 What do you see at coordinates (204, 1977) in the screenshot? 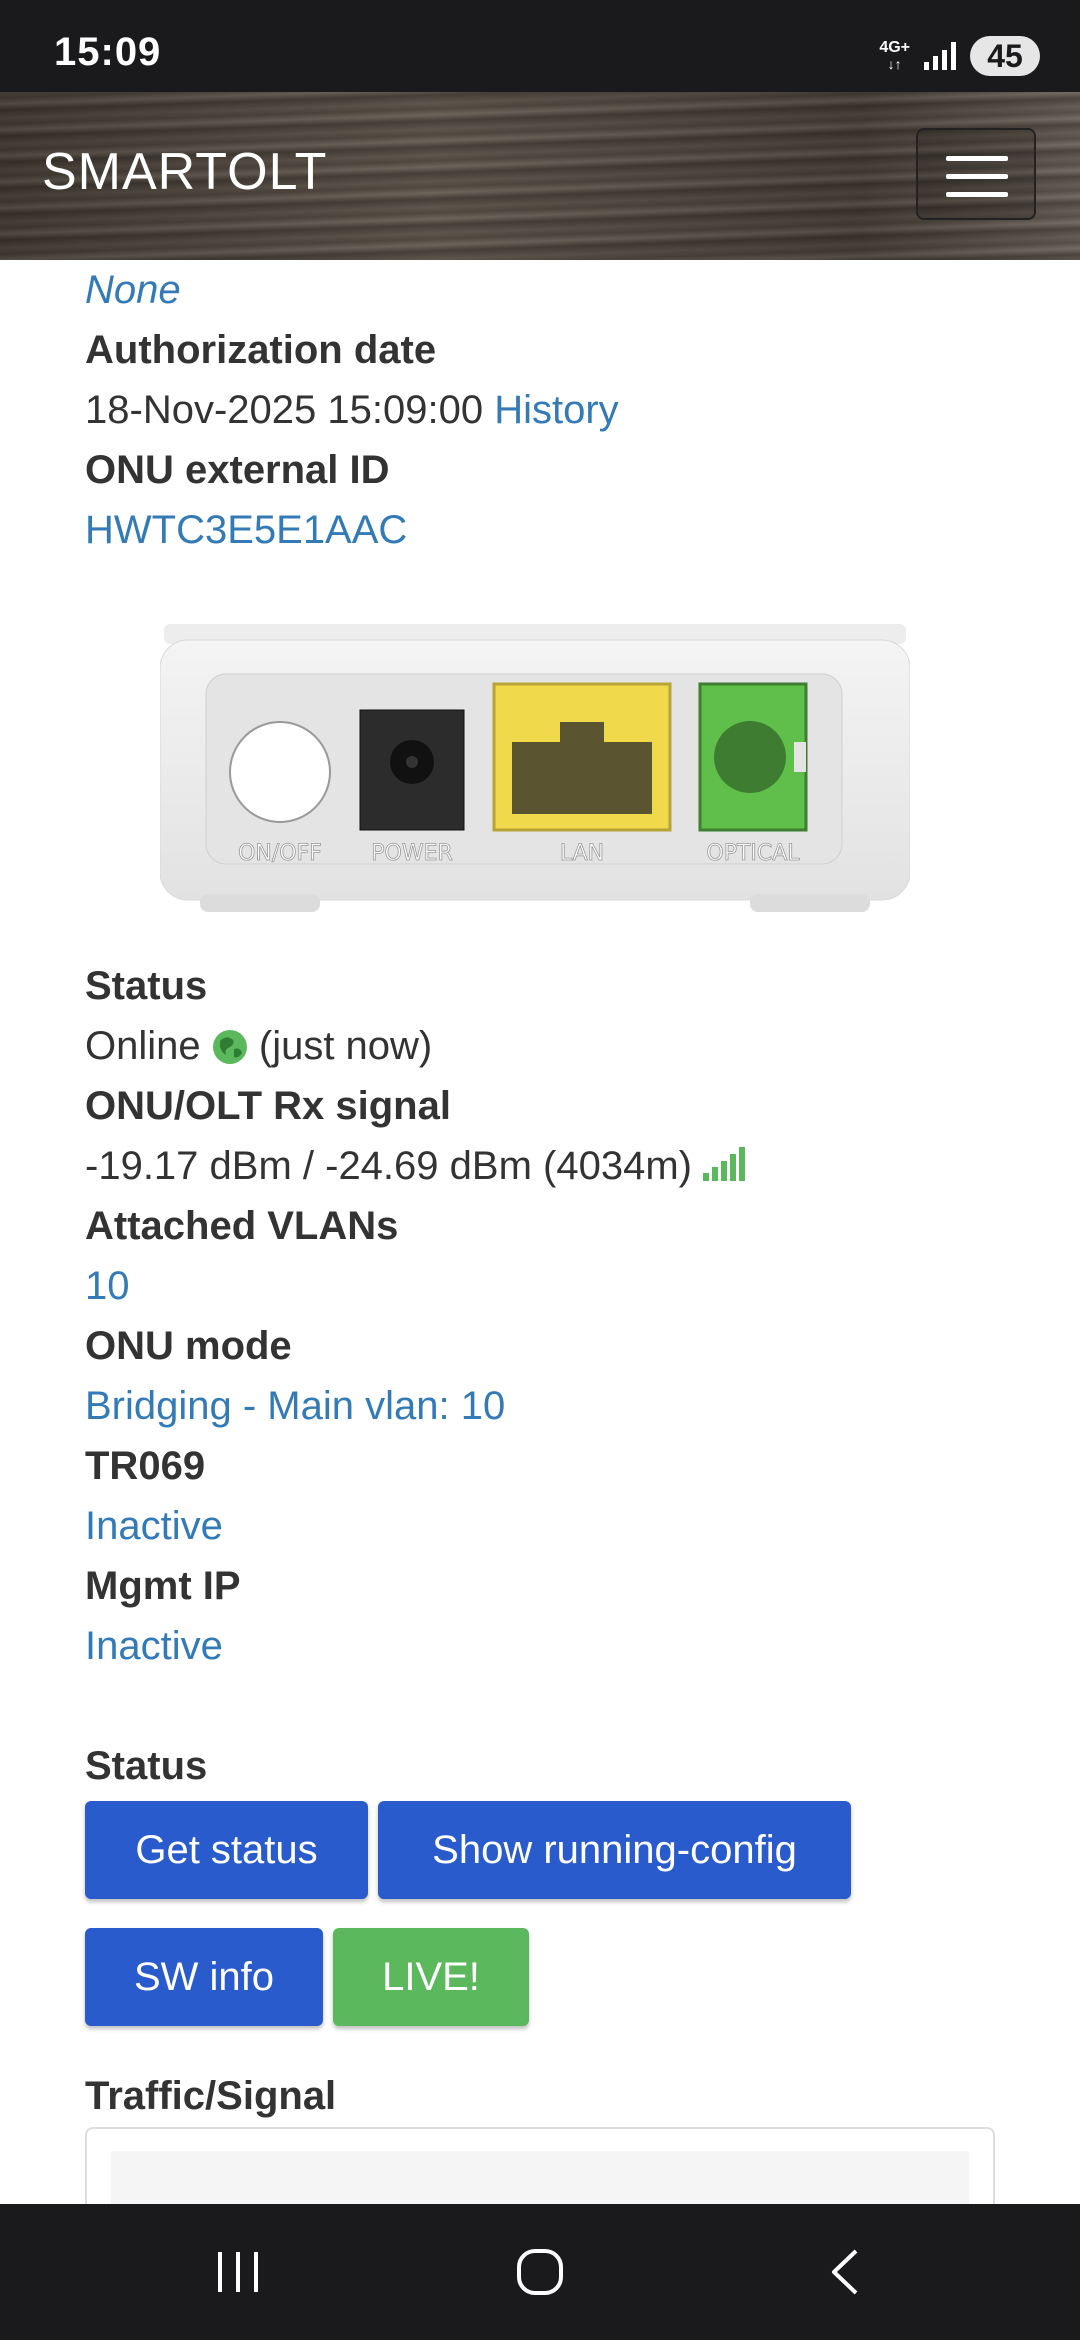
I see `sw-info-button: SW info` at bounding box center [204, 1977].